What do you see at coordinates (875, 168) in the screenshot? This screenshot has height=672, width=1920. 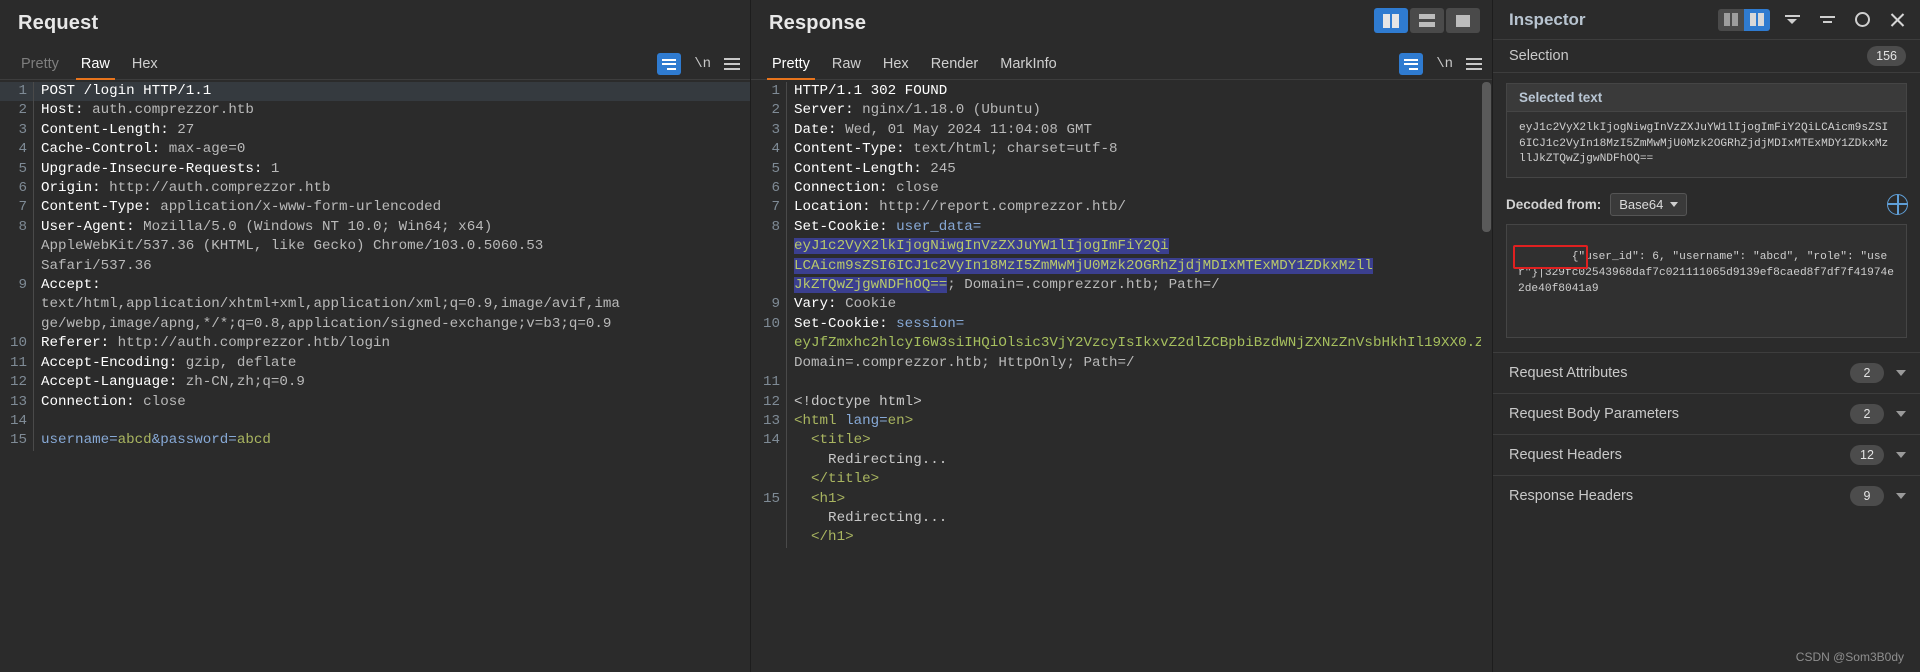 I see `line-content: Content-Length: 245` at bounding box center [875, 168].